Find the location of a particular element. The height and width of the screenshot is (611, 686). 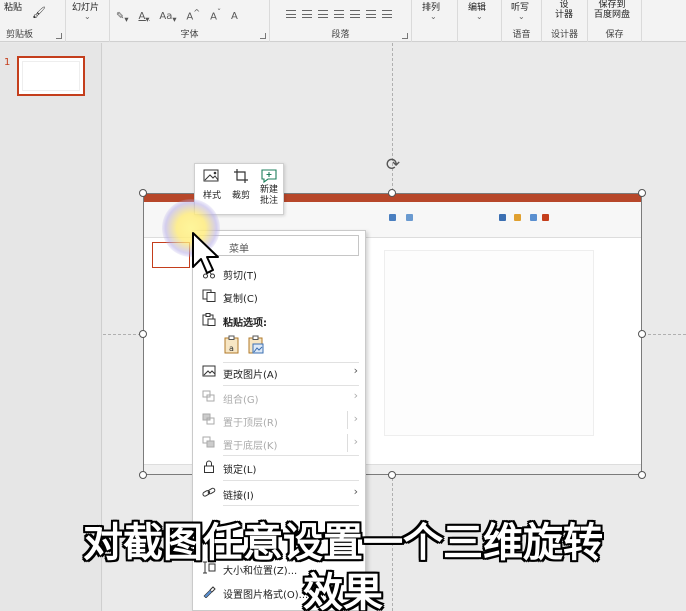

slide-thumbnail-preview is located at coordinates (51, 76).